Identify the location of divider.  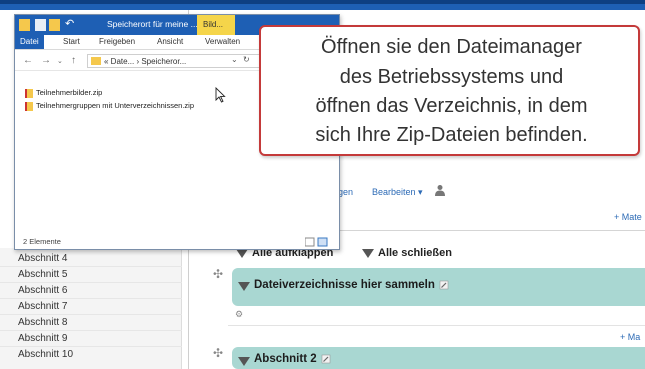
(436, 325).